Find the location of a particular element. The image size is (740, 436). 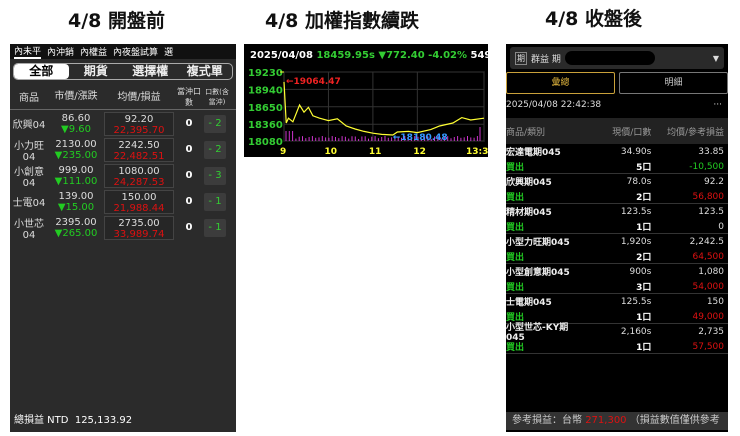

y-tick-label: 18940 is located at coordinates (265, 90).